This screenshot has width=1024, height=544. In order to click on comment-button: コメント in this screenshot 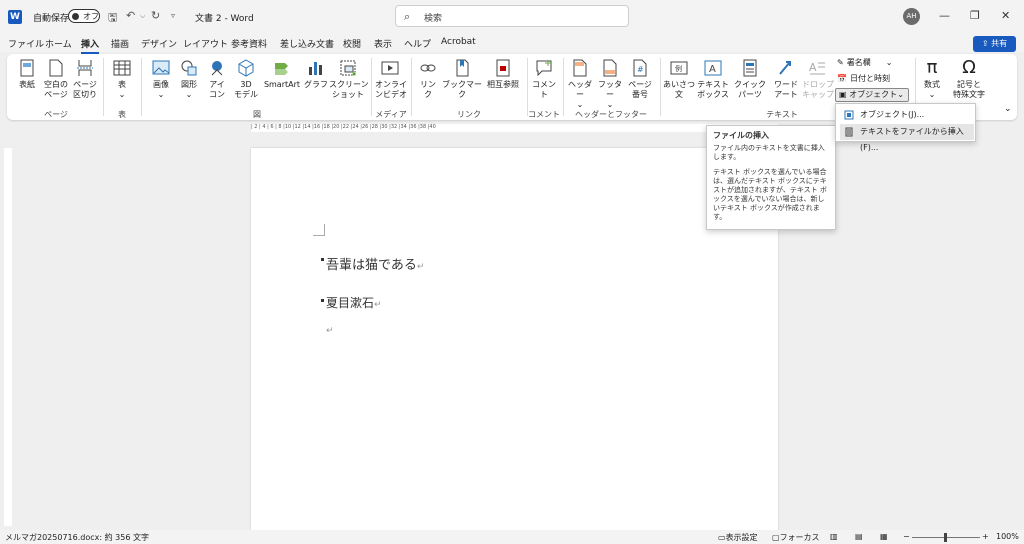, I will do `click(544, 79)`.